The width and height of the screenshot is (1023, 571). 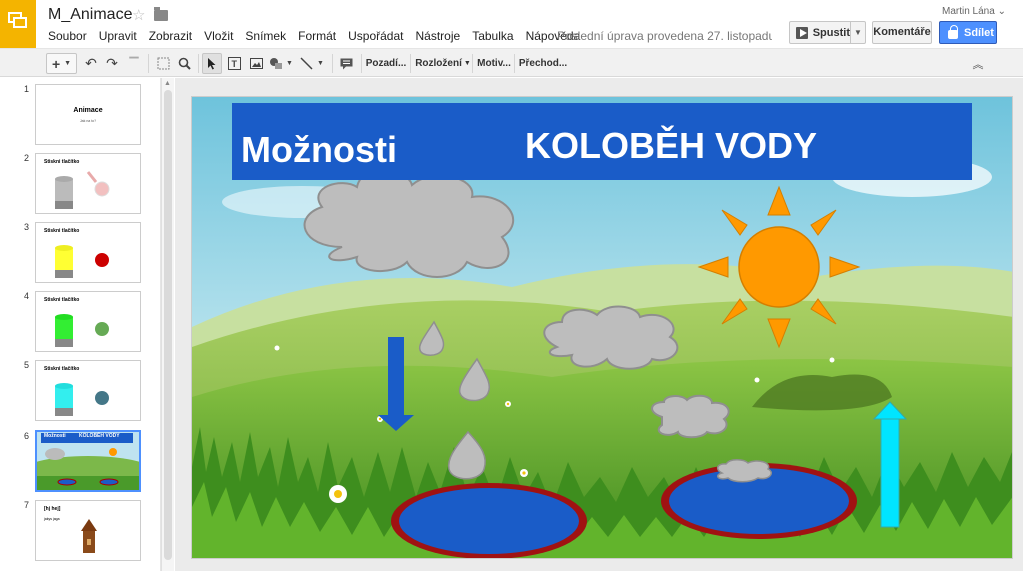 What do you see at coordinates (671, 146) in the screenshot?
I see `slide-title-right: KOLOBĚH VODY` at bounding box center [671, 146].